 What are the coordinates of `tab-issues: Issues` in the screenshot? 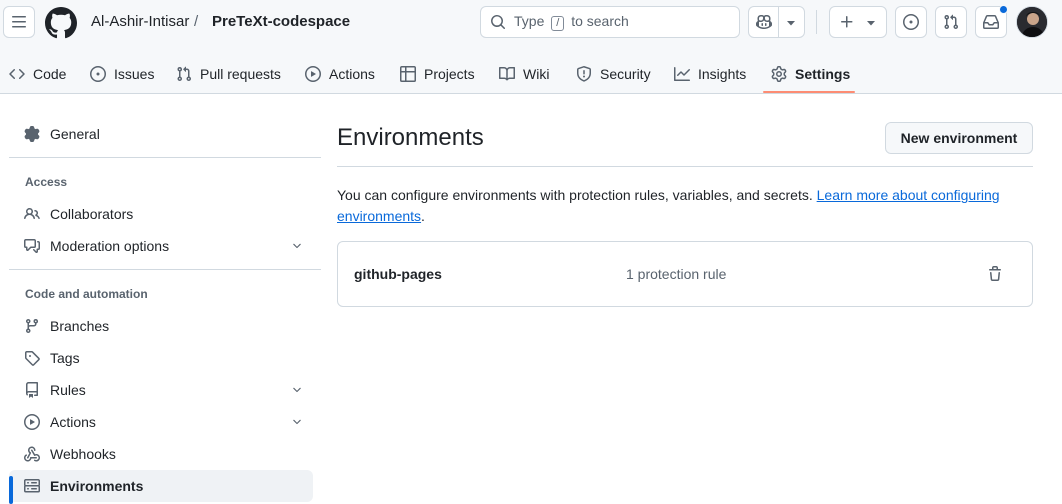 It's located at (122, 74).